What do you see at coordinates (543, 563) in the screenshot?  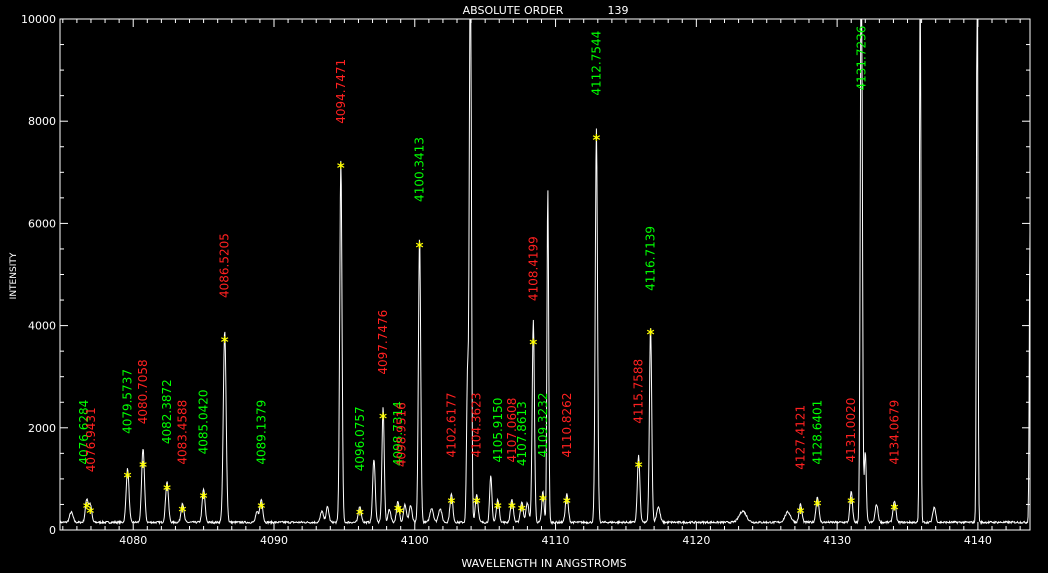 I see `x-axis-label: WAVELENGTH IN ANGSTROMS` at bounding box center [543, 563].